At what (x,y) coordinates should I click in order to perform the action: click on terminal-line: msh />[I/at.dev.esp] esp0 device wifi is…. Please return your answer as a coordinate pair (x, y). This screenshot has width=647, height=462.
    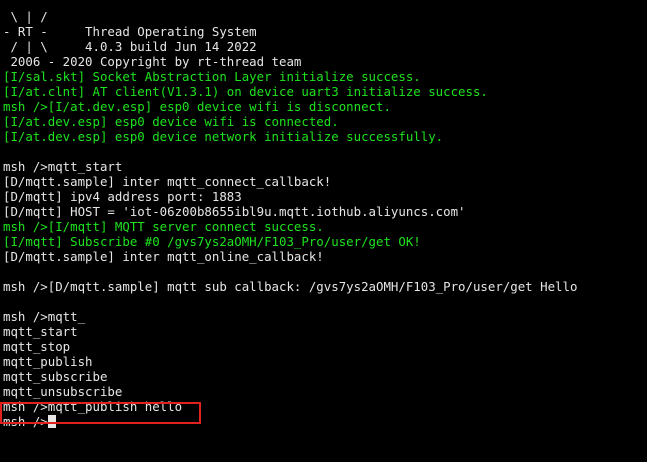
    Looking at the image, I should click on (197, 106).